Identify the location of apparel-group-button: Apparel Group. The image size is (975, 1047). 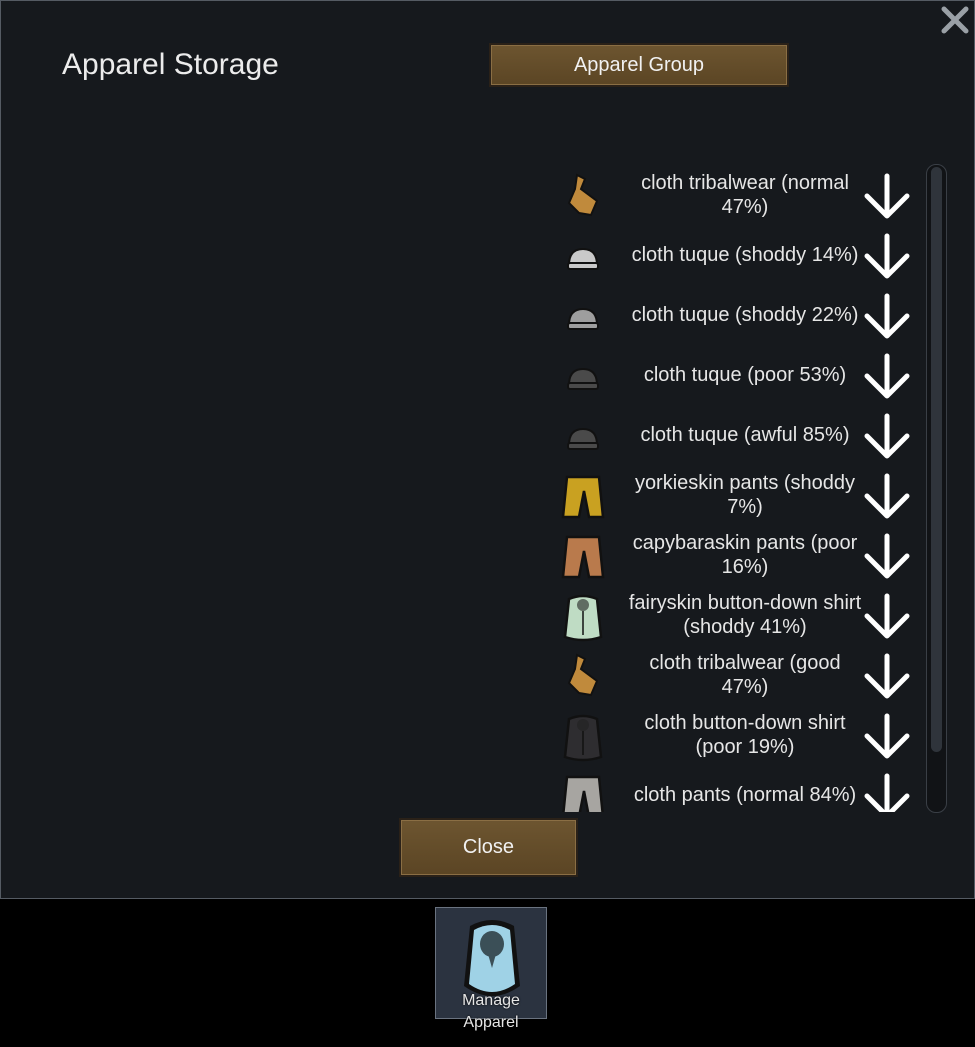
(639, 65).